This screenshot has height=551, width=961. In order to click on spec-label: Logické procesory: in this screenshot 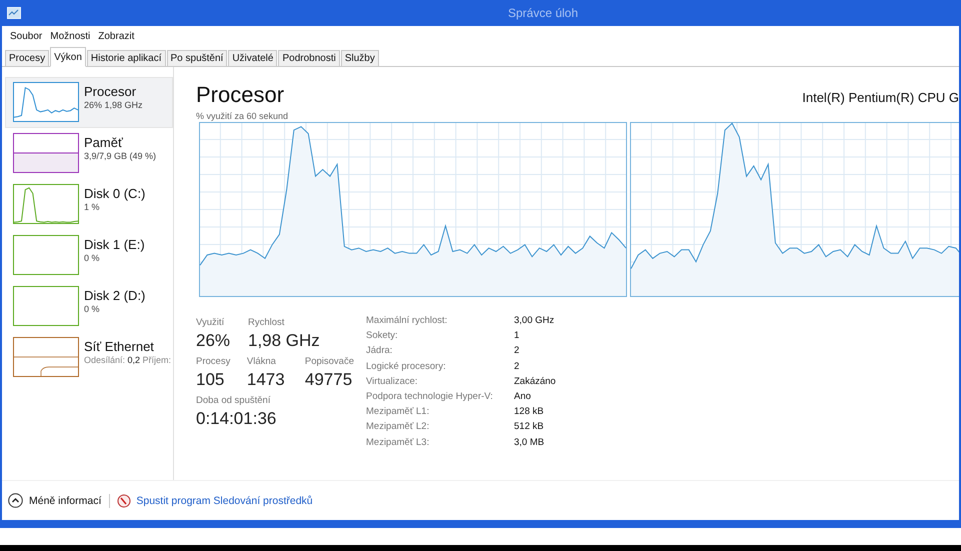, I will do `click(406, 367)`.